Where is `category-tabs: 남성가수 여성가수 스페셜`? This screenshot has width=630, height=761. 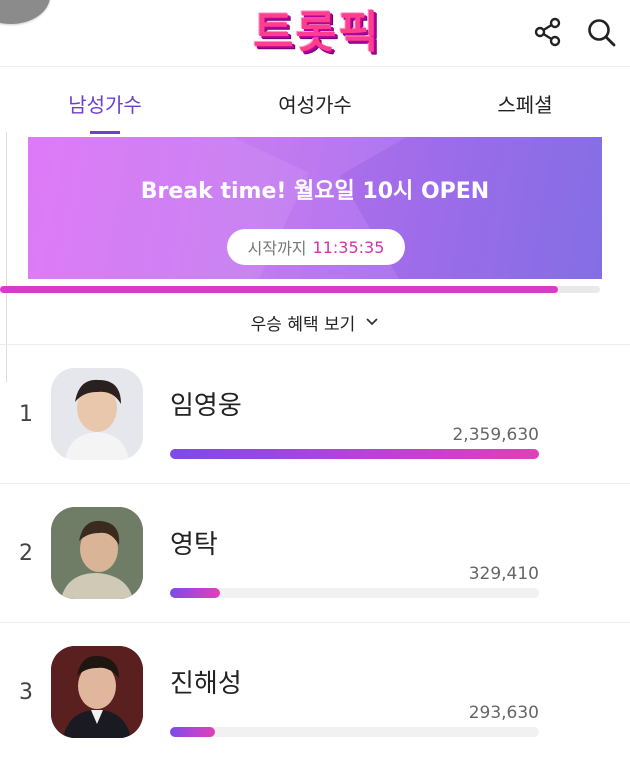
category-tabs: 남성가수 여성가수 스페셜 is located at coordinates (315, 103).